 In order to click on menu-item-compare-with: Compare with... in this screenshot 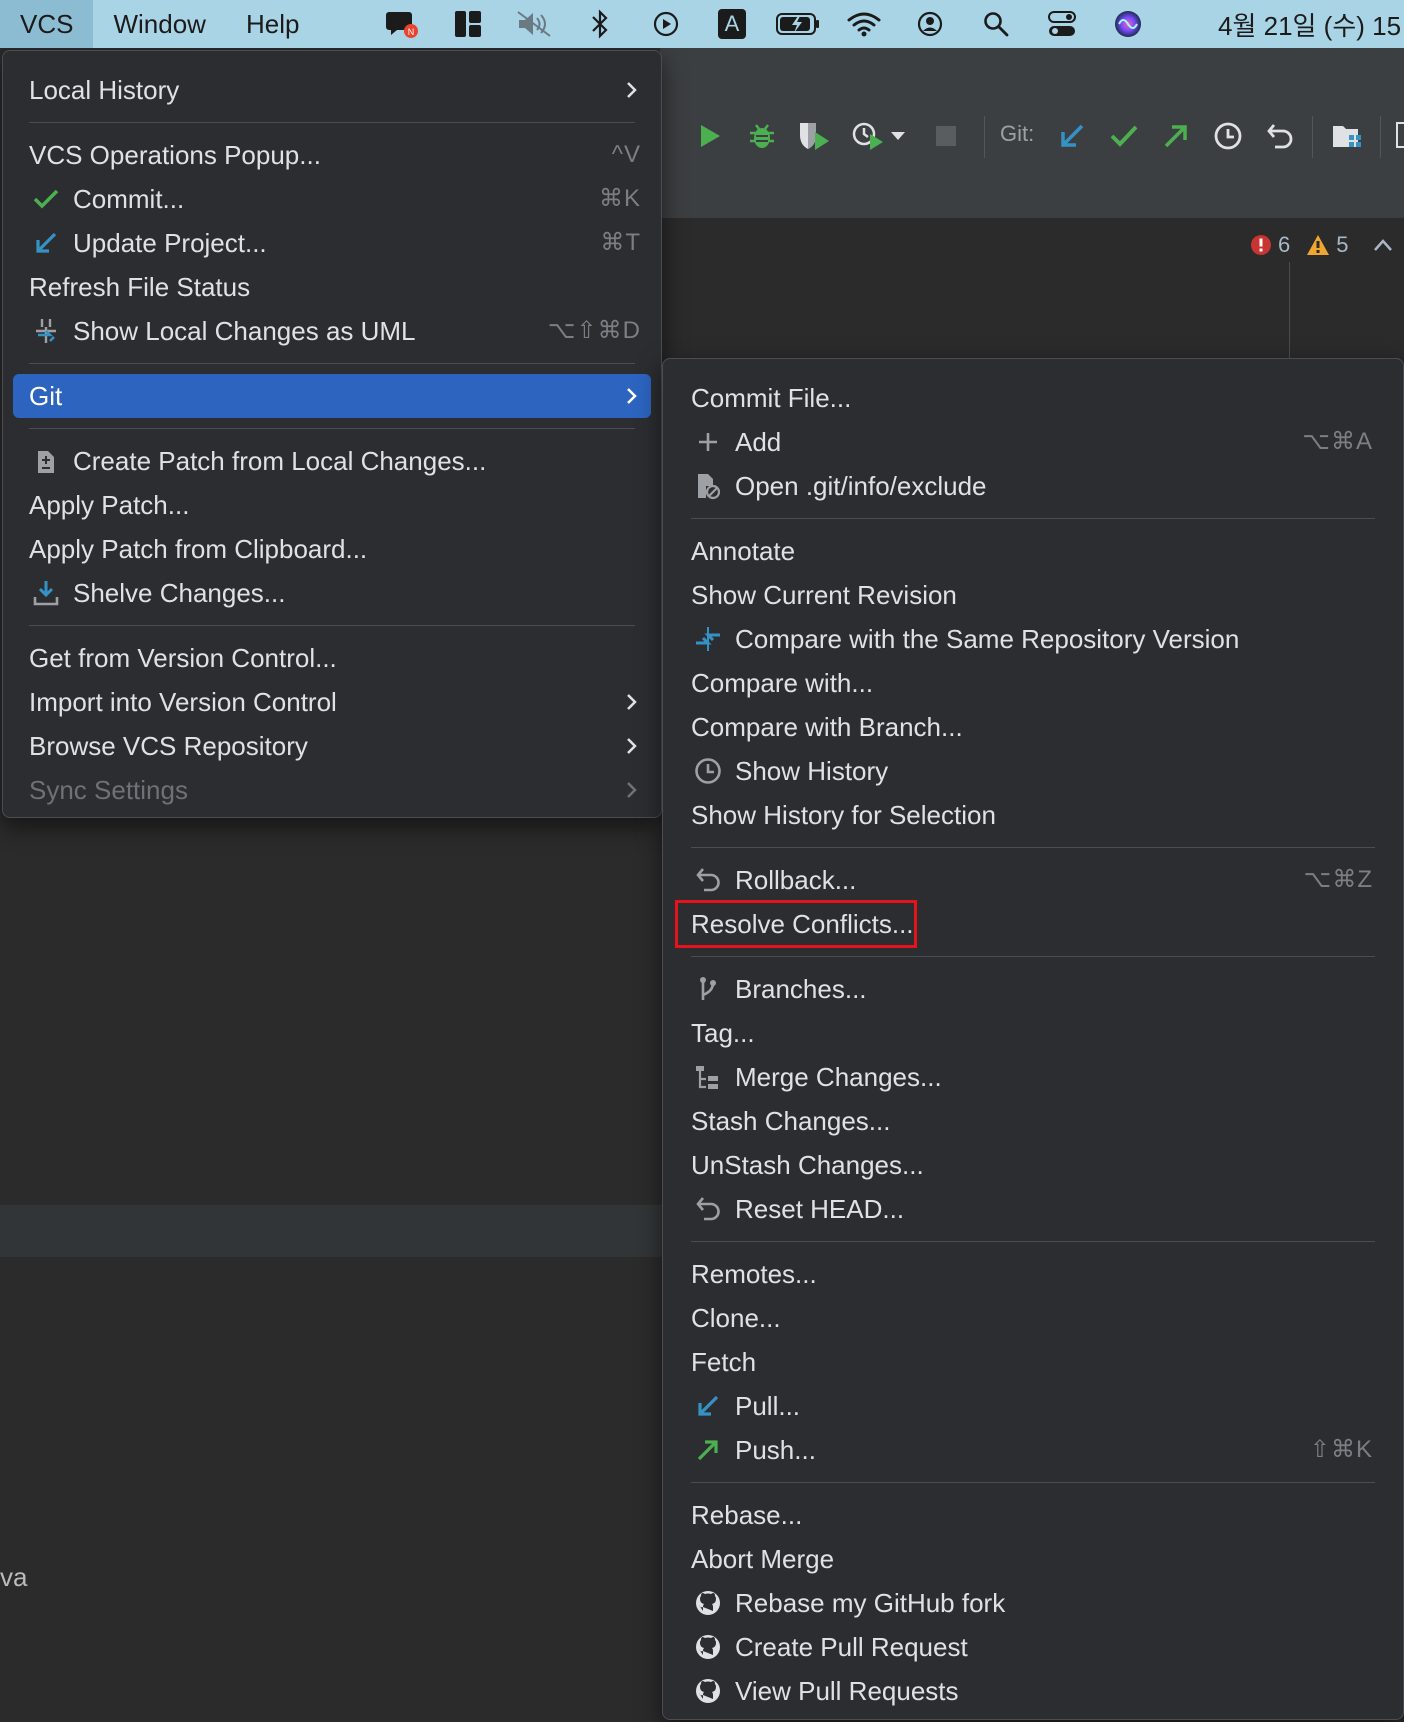, I will do `click(1033, 683)`.